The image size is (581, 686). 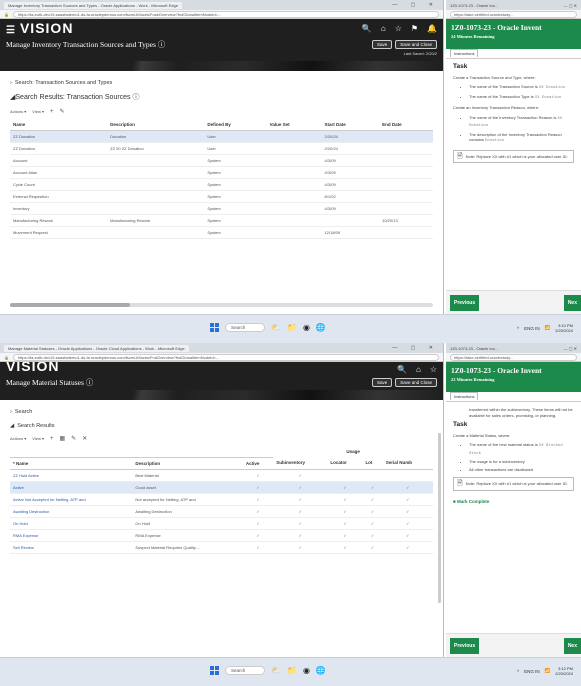 I want to click on app-logo: VISION, so click(x=32, y=368).